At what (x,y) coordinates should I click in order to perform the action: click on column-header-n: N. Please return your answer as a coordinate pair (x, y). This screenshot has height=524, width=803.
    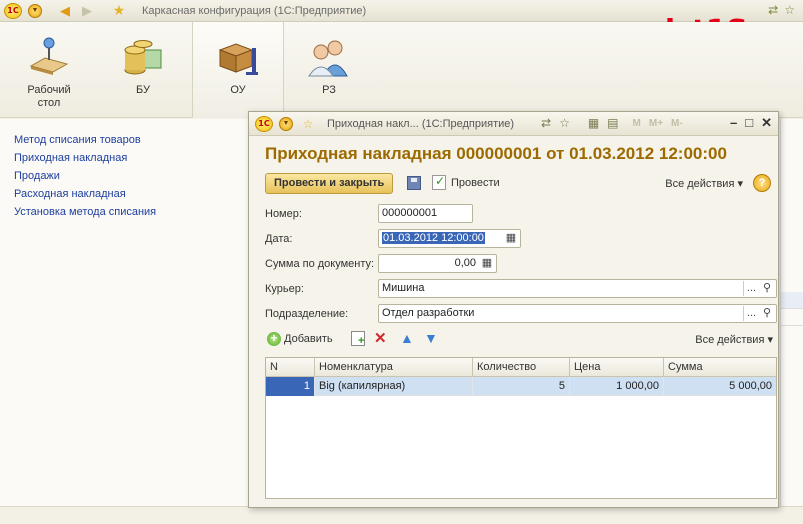
    Looking at the image, I should click on (290, 367).